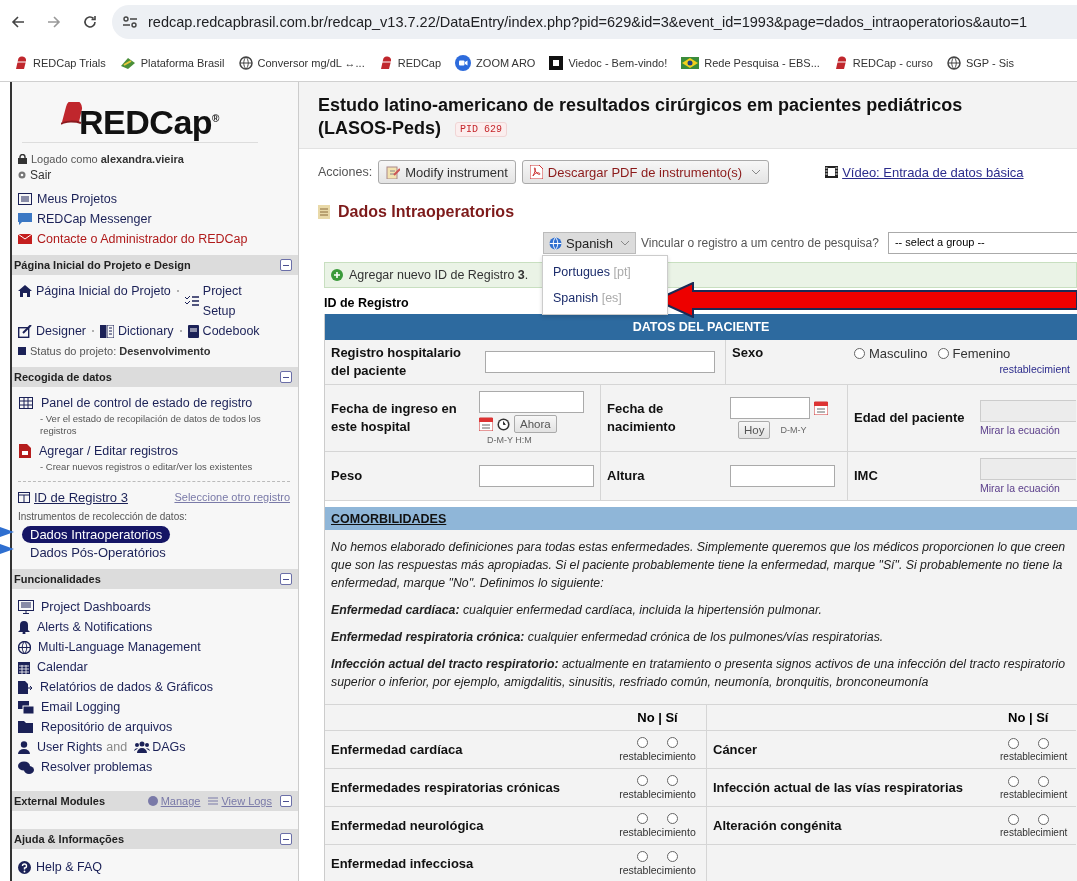 This screenshot has width=1077, height=881. What do you see at coordinates (62, 667) in the screenshot?
I see `nav-link: Calendar` at bounding box center [62, 667].